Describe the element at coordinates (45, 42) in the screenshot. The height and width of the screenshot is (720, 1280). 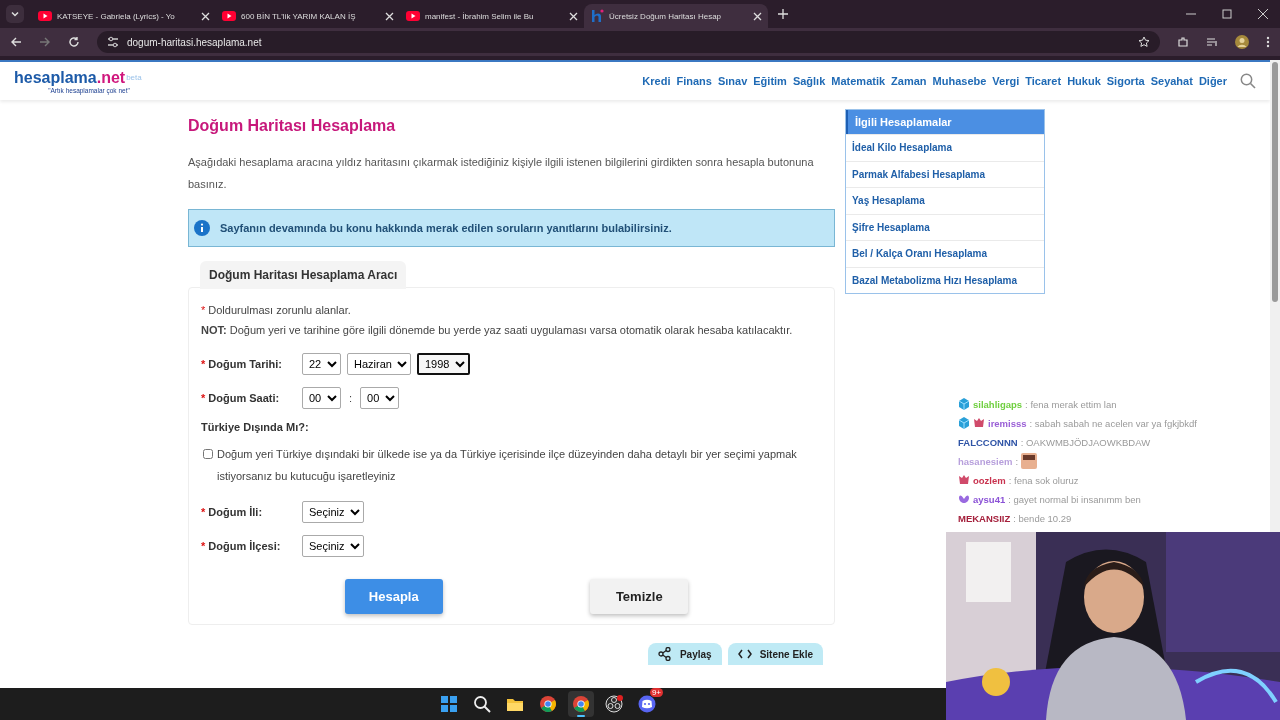
I see `forward-icon` at that location.